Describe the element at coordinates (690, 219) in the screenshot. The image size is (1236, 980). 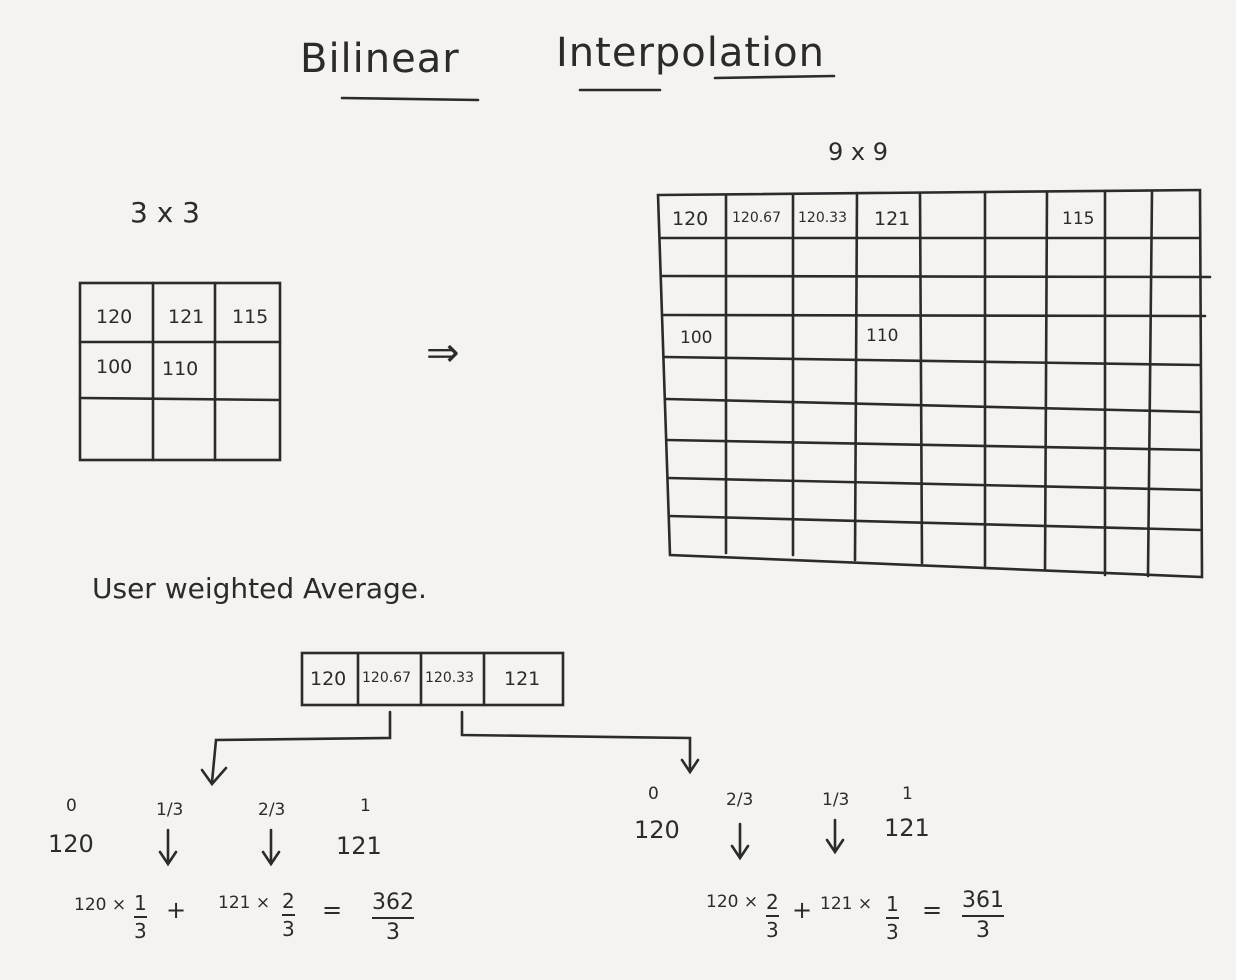
I see `big-cell: 120` at that location.